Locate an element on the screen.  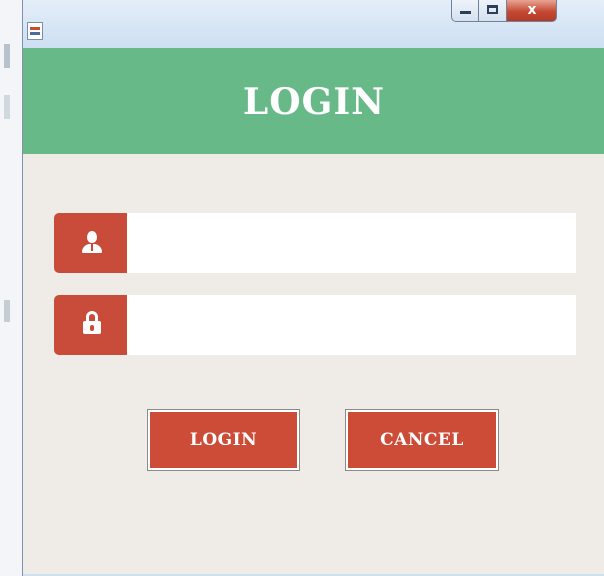
java-app-icon is located at coordinates (35, 31).